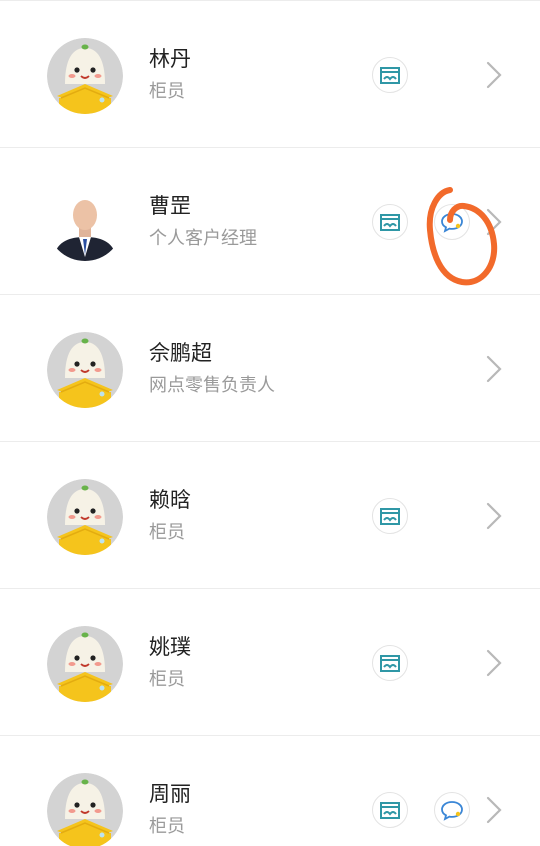  I want to click on staff-name: 佘鹏超, so click(180, 353).